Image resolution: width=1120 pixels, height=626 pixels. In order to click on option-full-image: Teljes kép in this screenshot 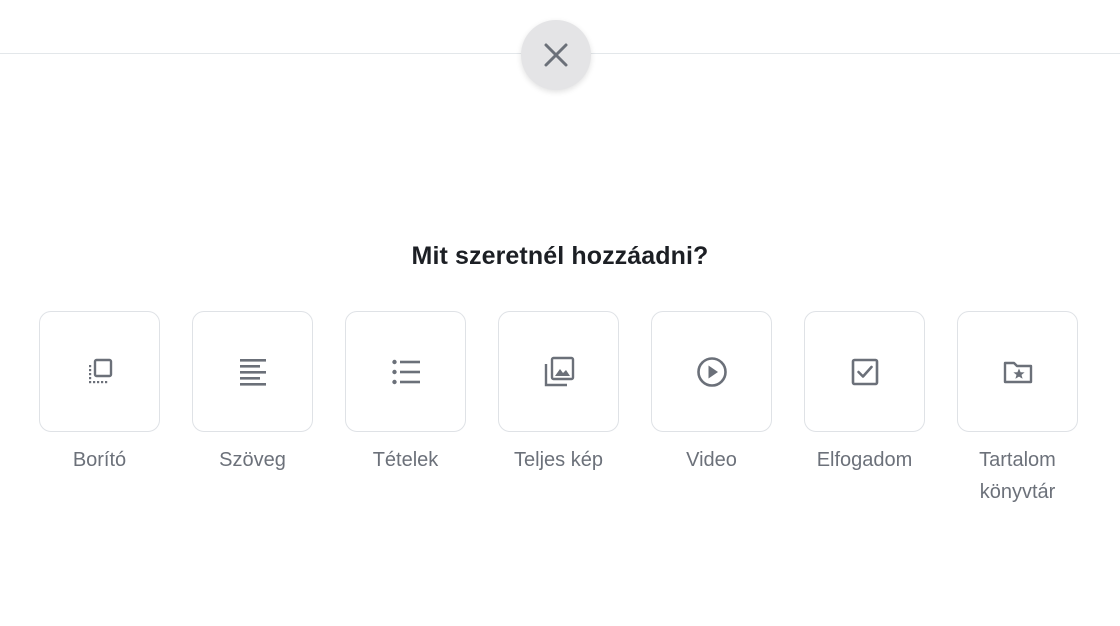, I will do `click(558, 409)`.